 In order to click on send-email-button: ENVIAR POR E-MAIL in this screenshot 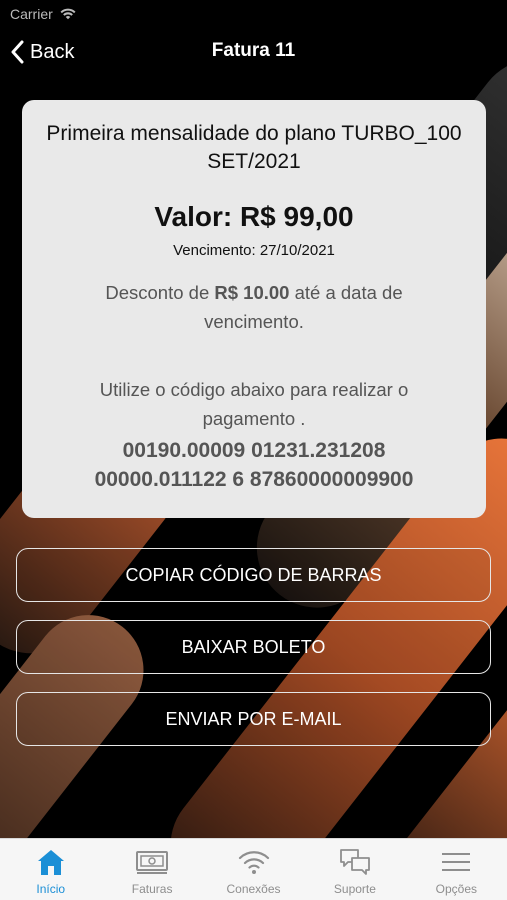, I will do `click(253, 719)`.